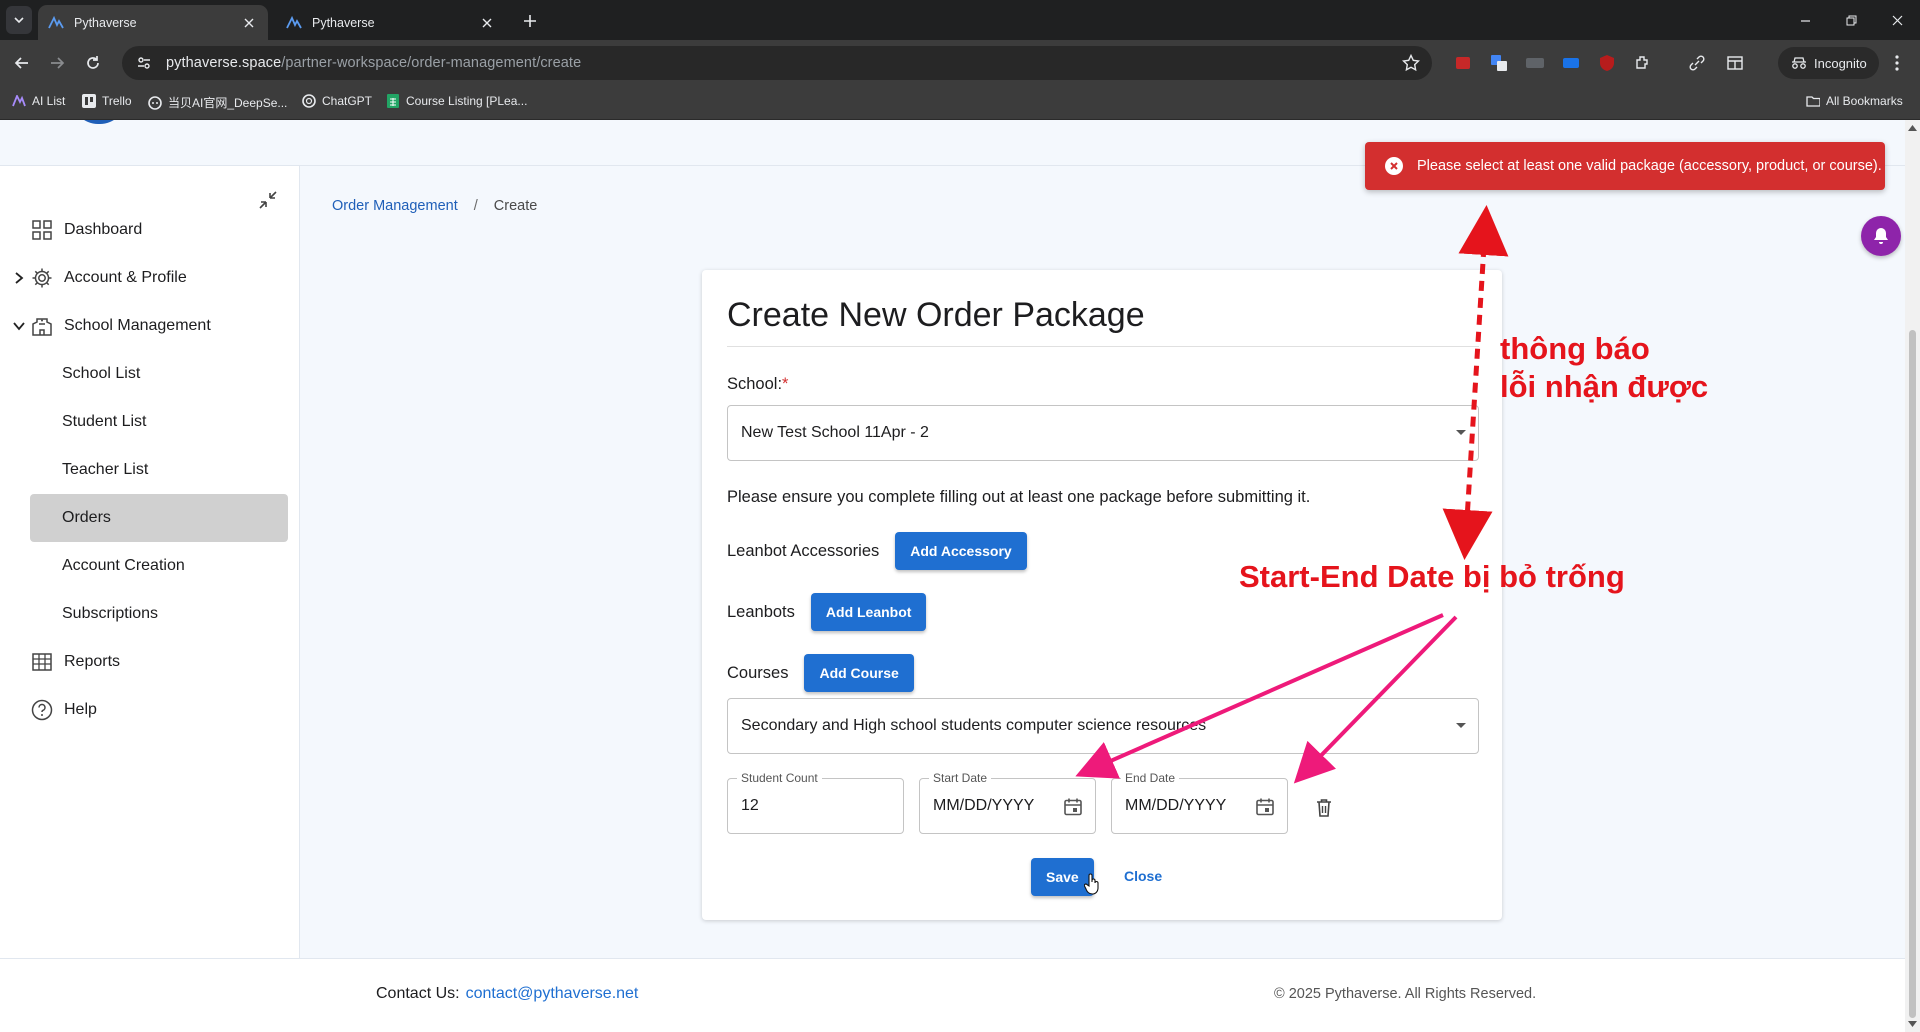  What do you see at coordinates (859, 673) in the screenshot?
I see `add-course-button: Add Course` at bounding box center [859, 673].